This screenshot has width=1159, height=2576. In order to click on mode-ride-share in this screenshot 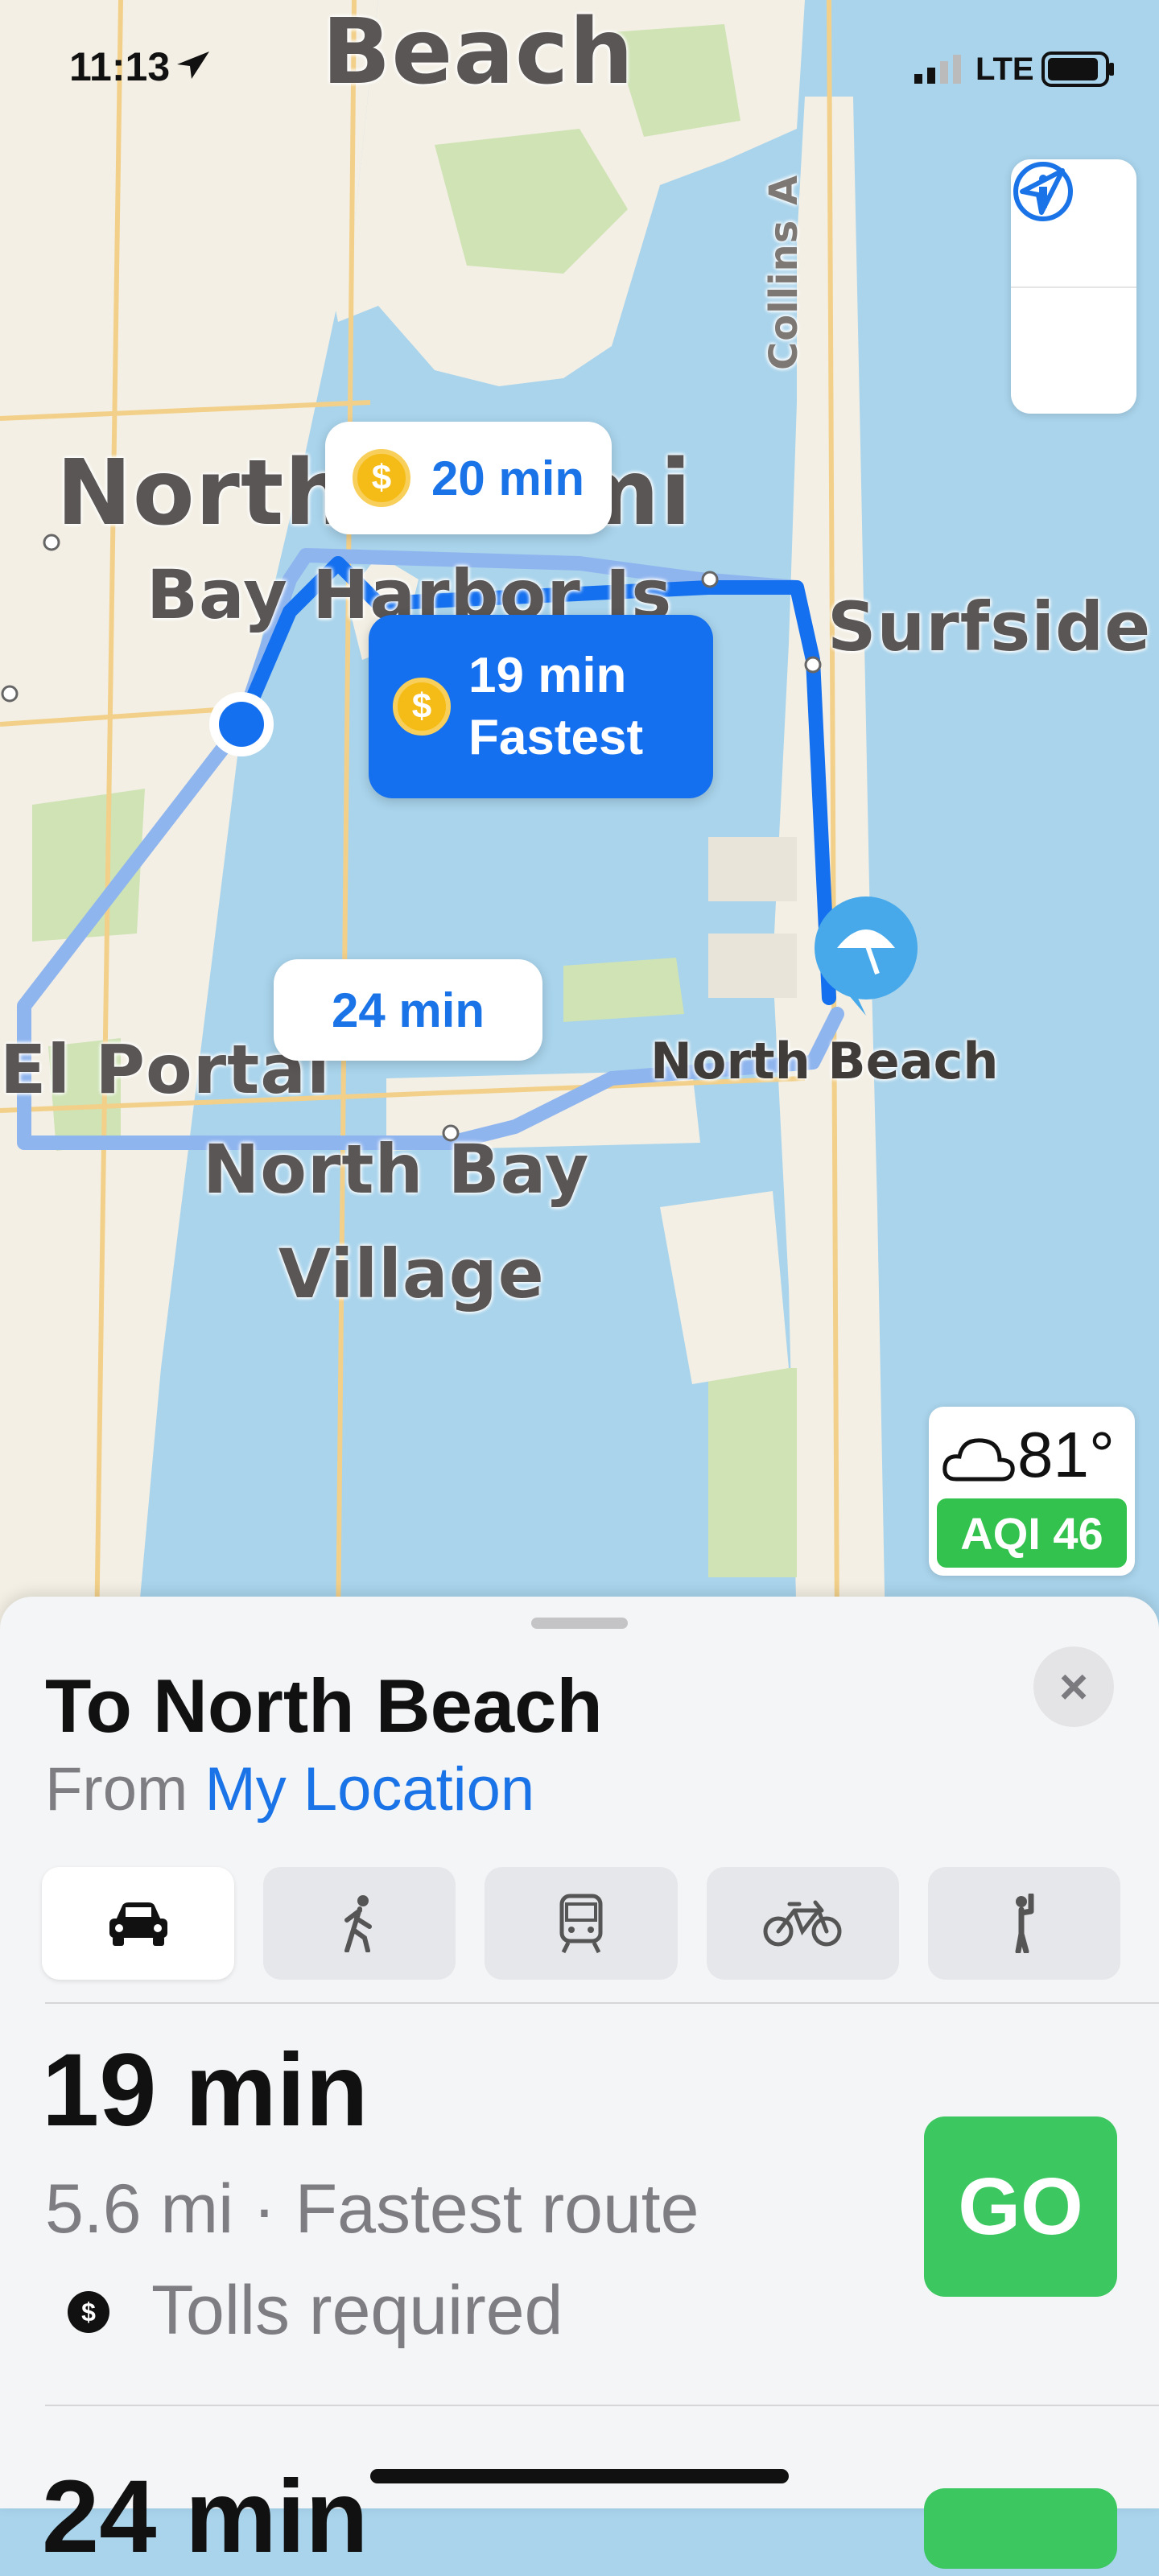, I will do `click(1024, 1923)`.